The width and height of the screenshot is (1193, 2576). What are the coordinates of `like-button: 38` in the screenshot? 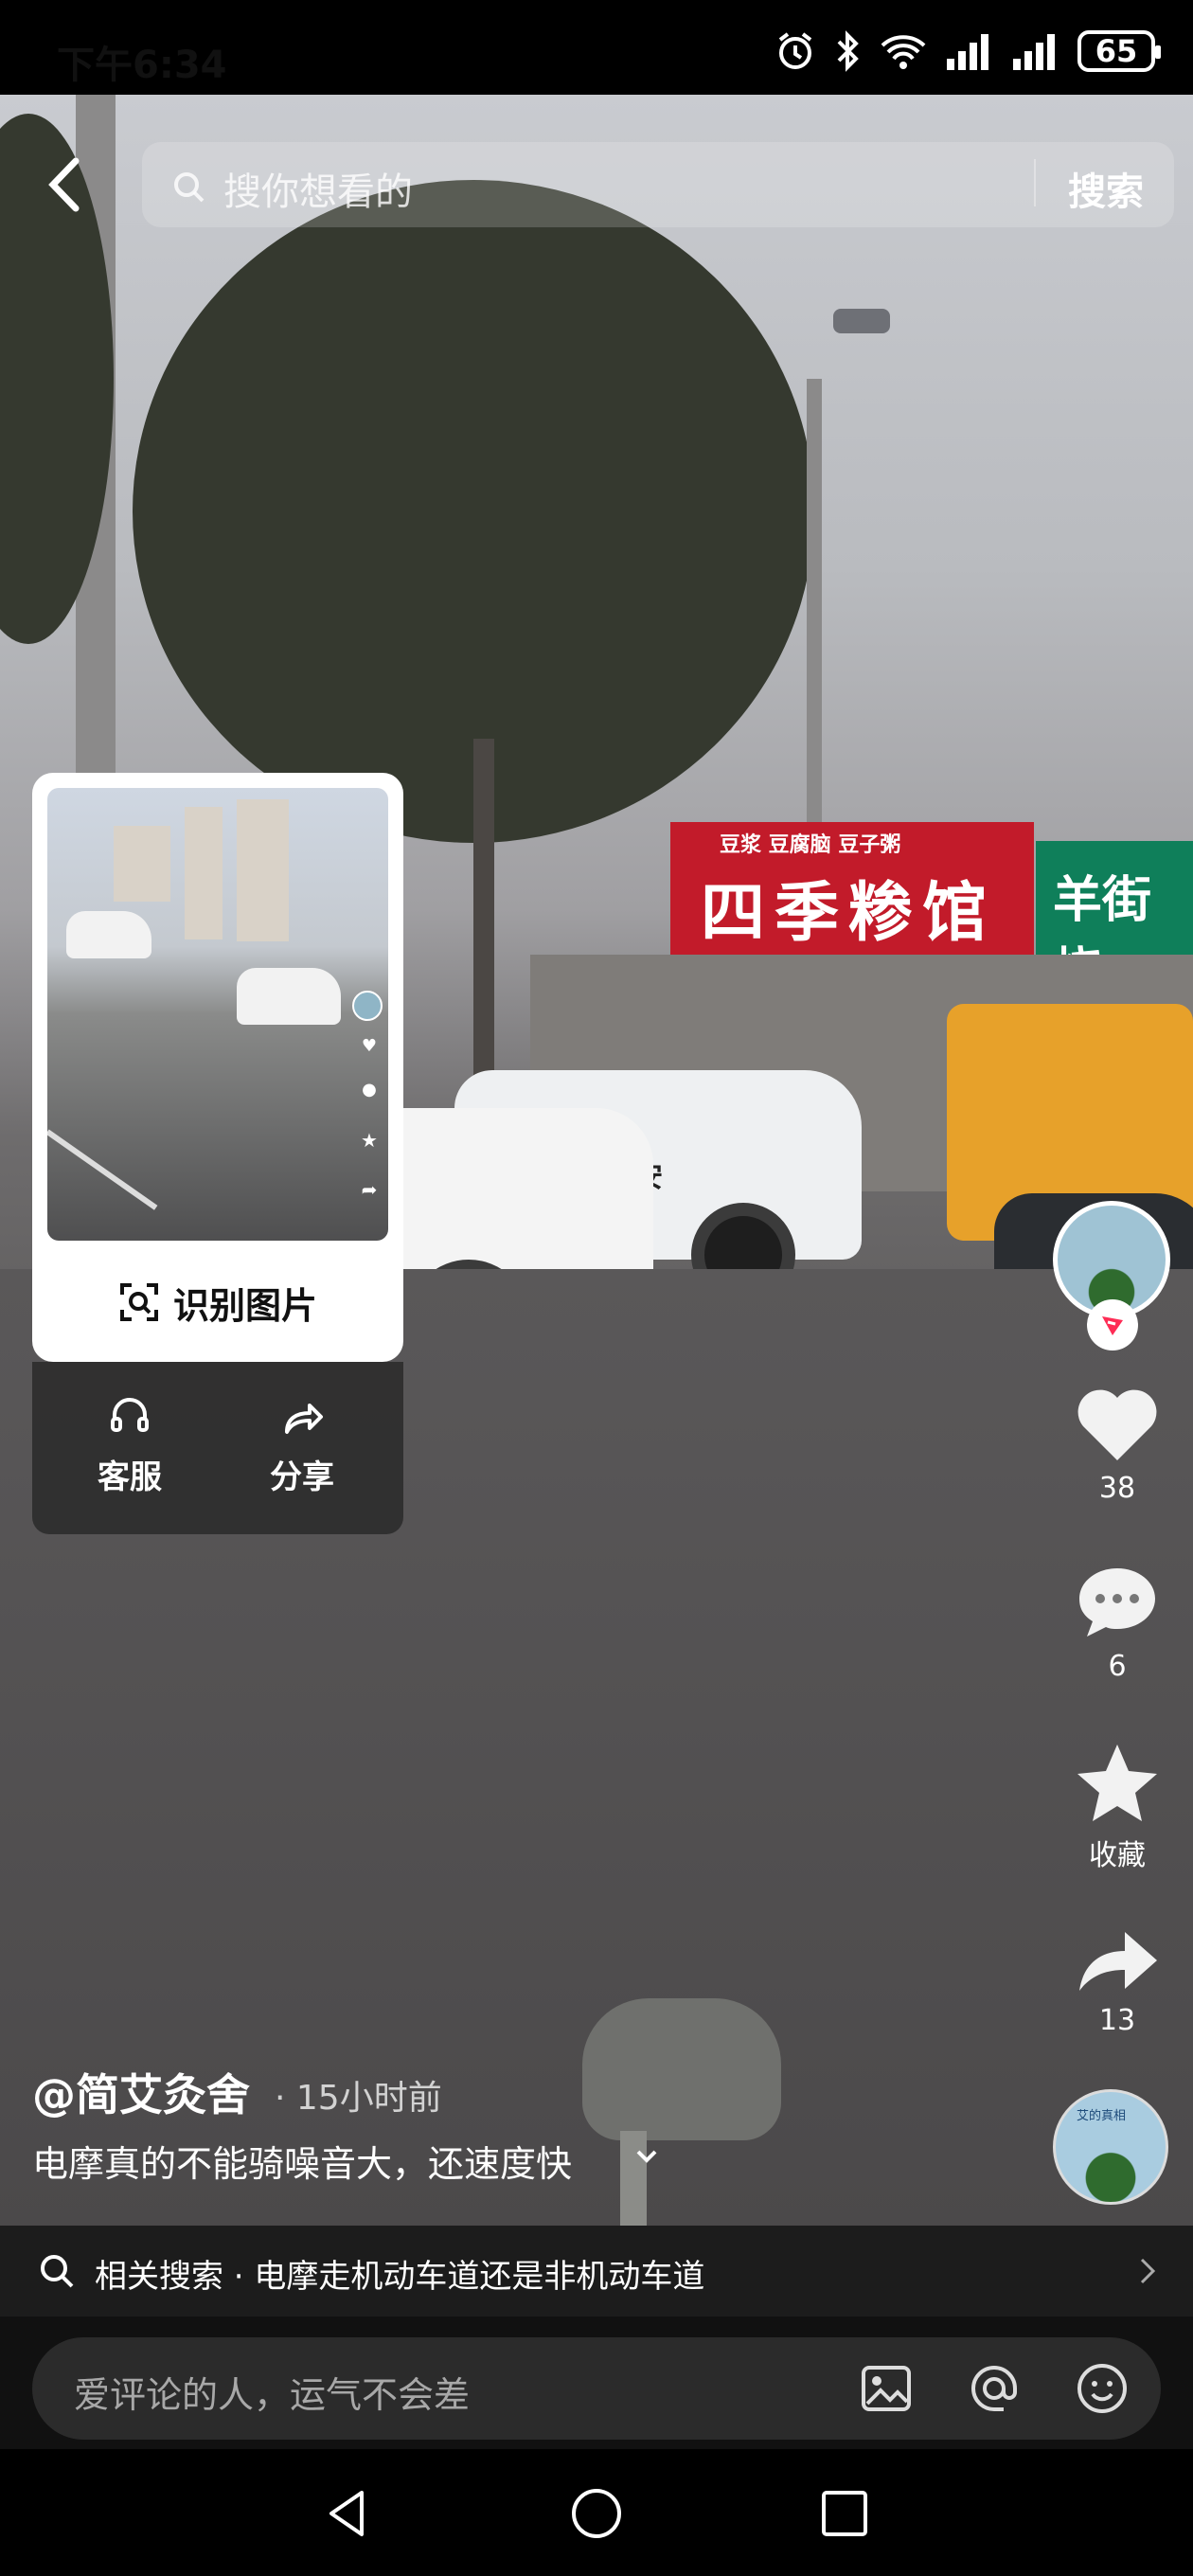 It's located at (1117, 1445).